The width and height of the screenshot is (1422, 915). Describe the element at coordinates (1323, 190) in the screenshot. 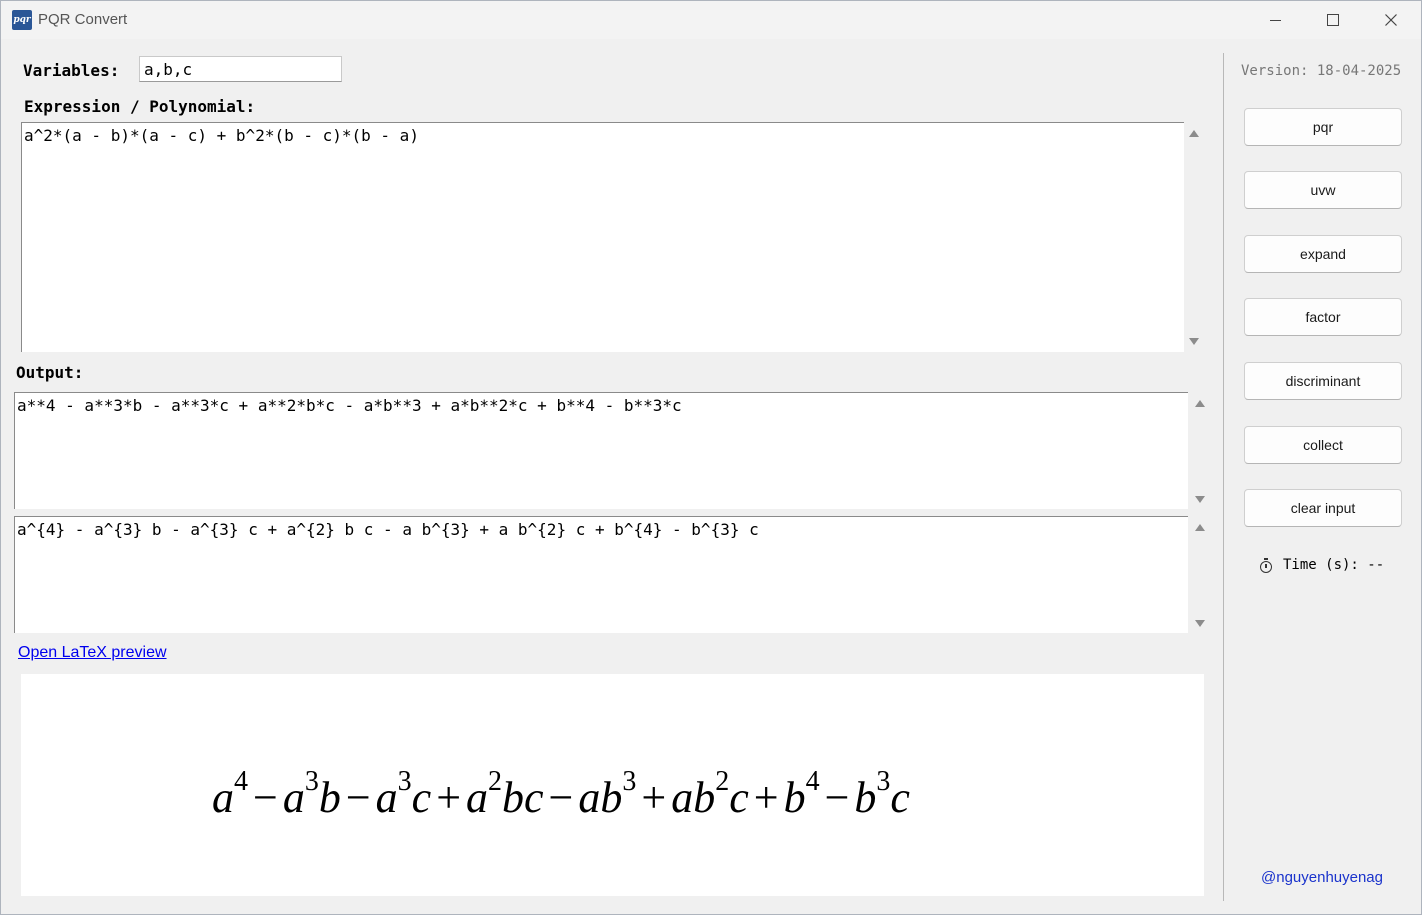

I see `uvw-button: uvw` at that location.